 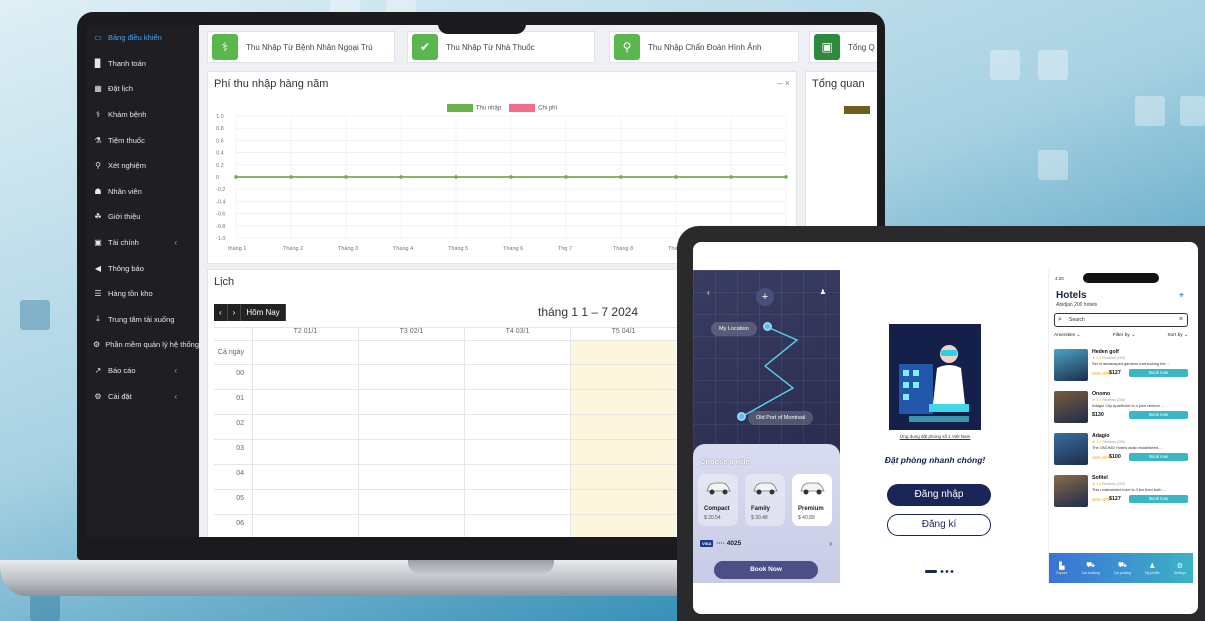 I want to click on payment-method: VISA ···· 4025, so click(x=720, y=543).